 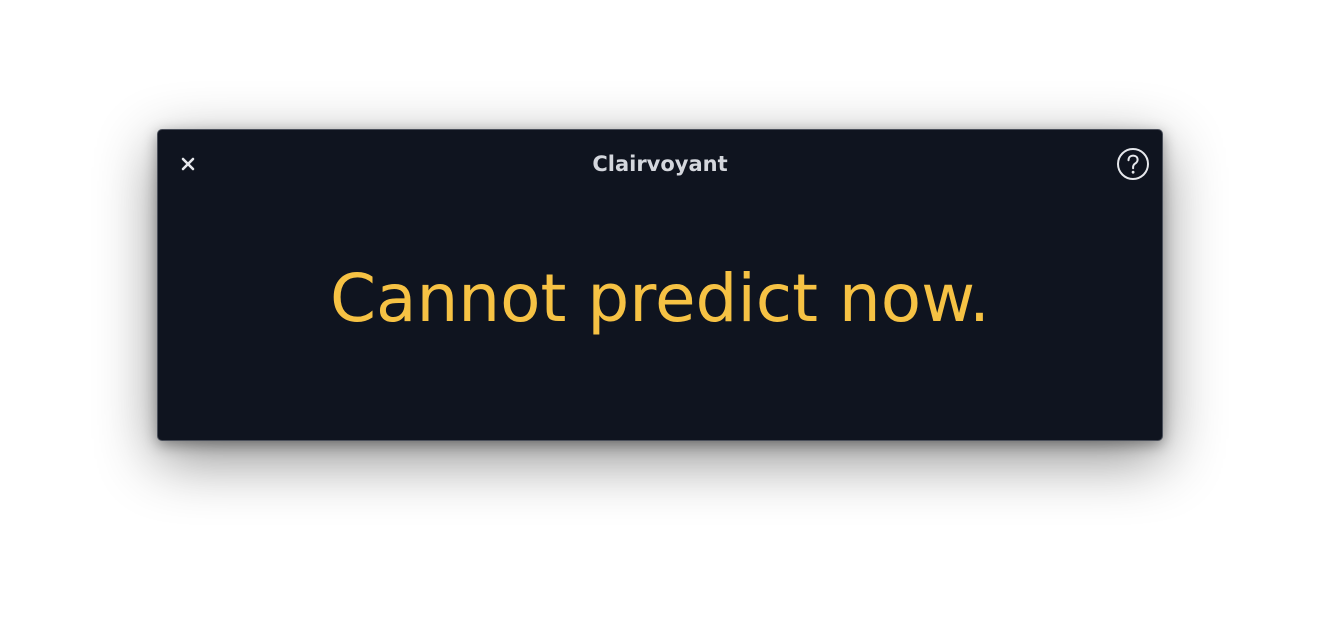 I want to click on window-title: Clairvoyant, so click(x=660, y=164).